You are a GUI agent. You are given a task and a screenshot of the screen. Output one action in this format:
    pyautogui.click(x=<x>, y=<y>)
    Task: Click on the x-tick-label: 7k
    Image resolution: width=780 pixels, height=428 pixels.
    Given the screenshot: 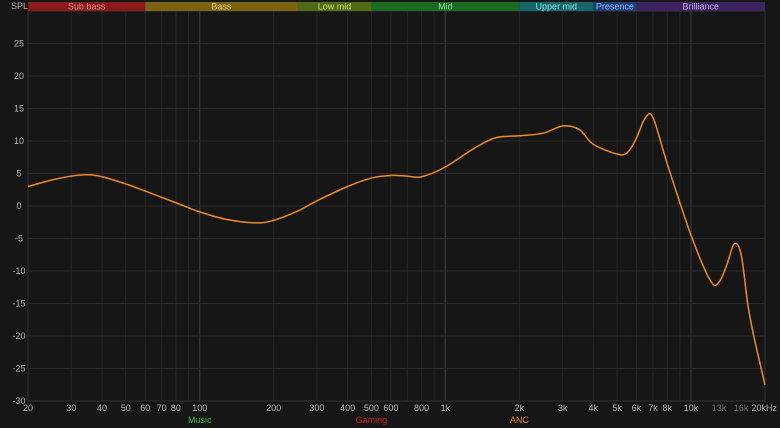 What is the action you would take?
    pyautogui.click(x=653, y=408)
    